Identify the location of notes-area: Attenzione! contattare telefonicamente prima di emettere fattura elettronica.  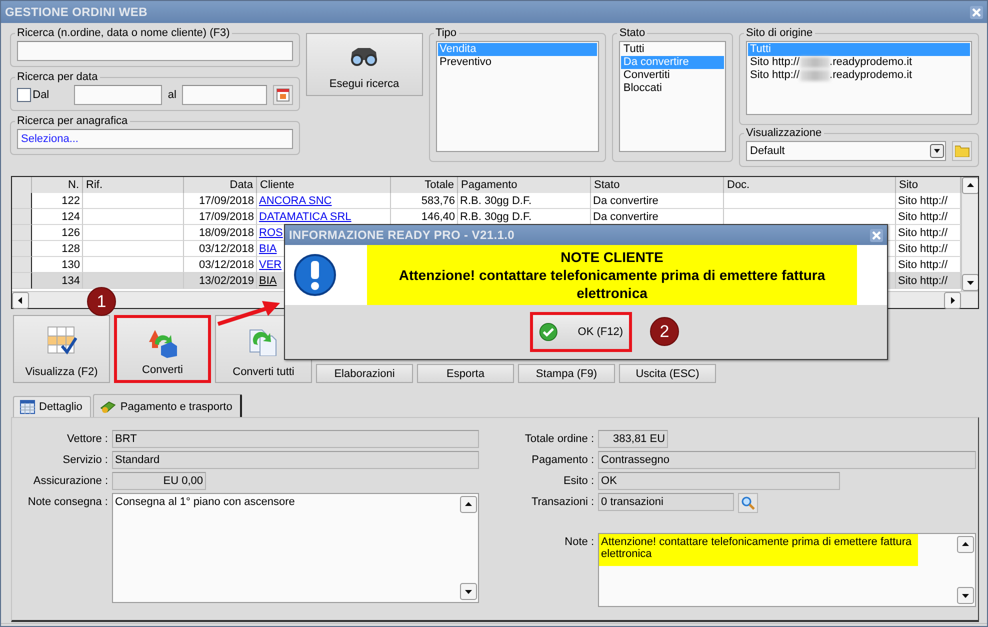
(787, 570).